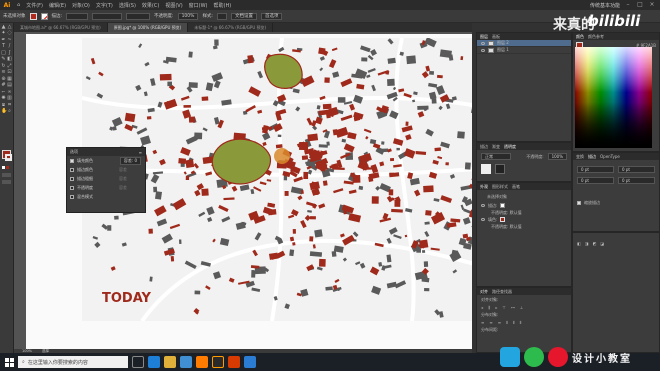  What do you see at coordinates (186, 362) in the screenshot?
I see `store-icon` at bounding box center [186, 362].